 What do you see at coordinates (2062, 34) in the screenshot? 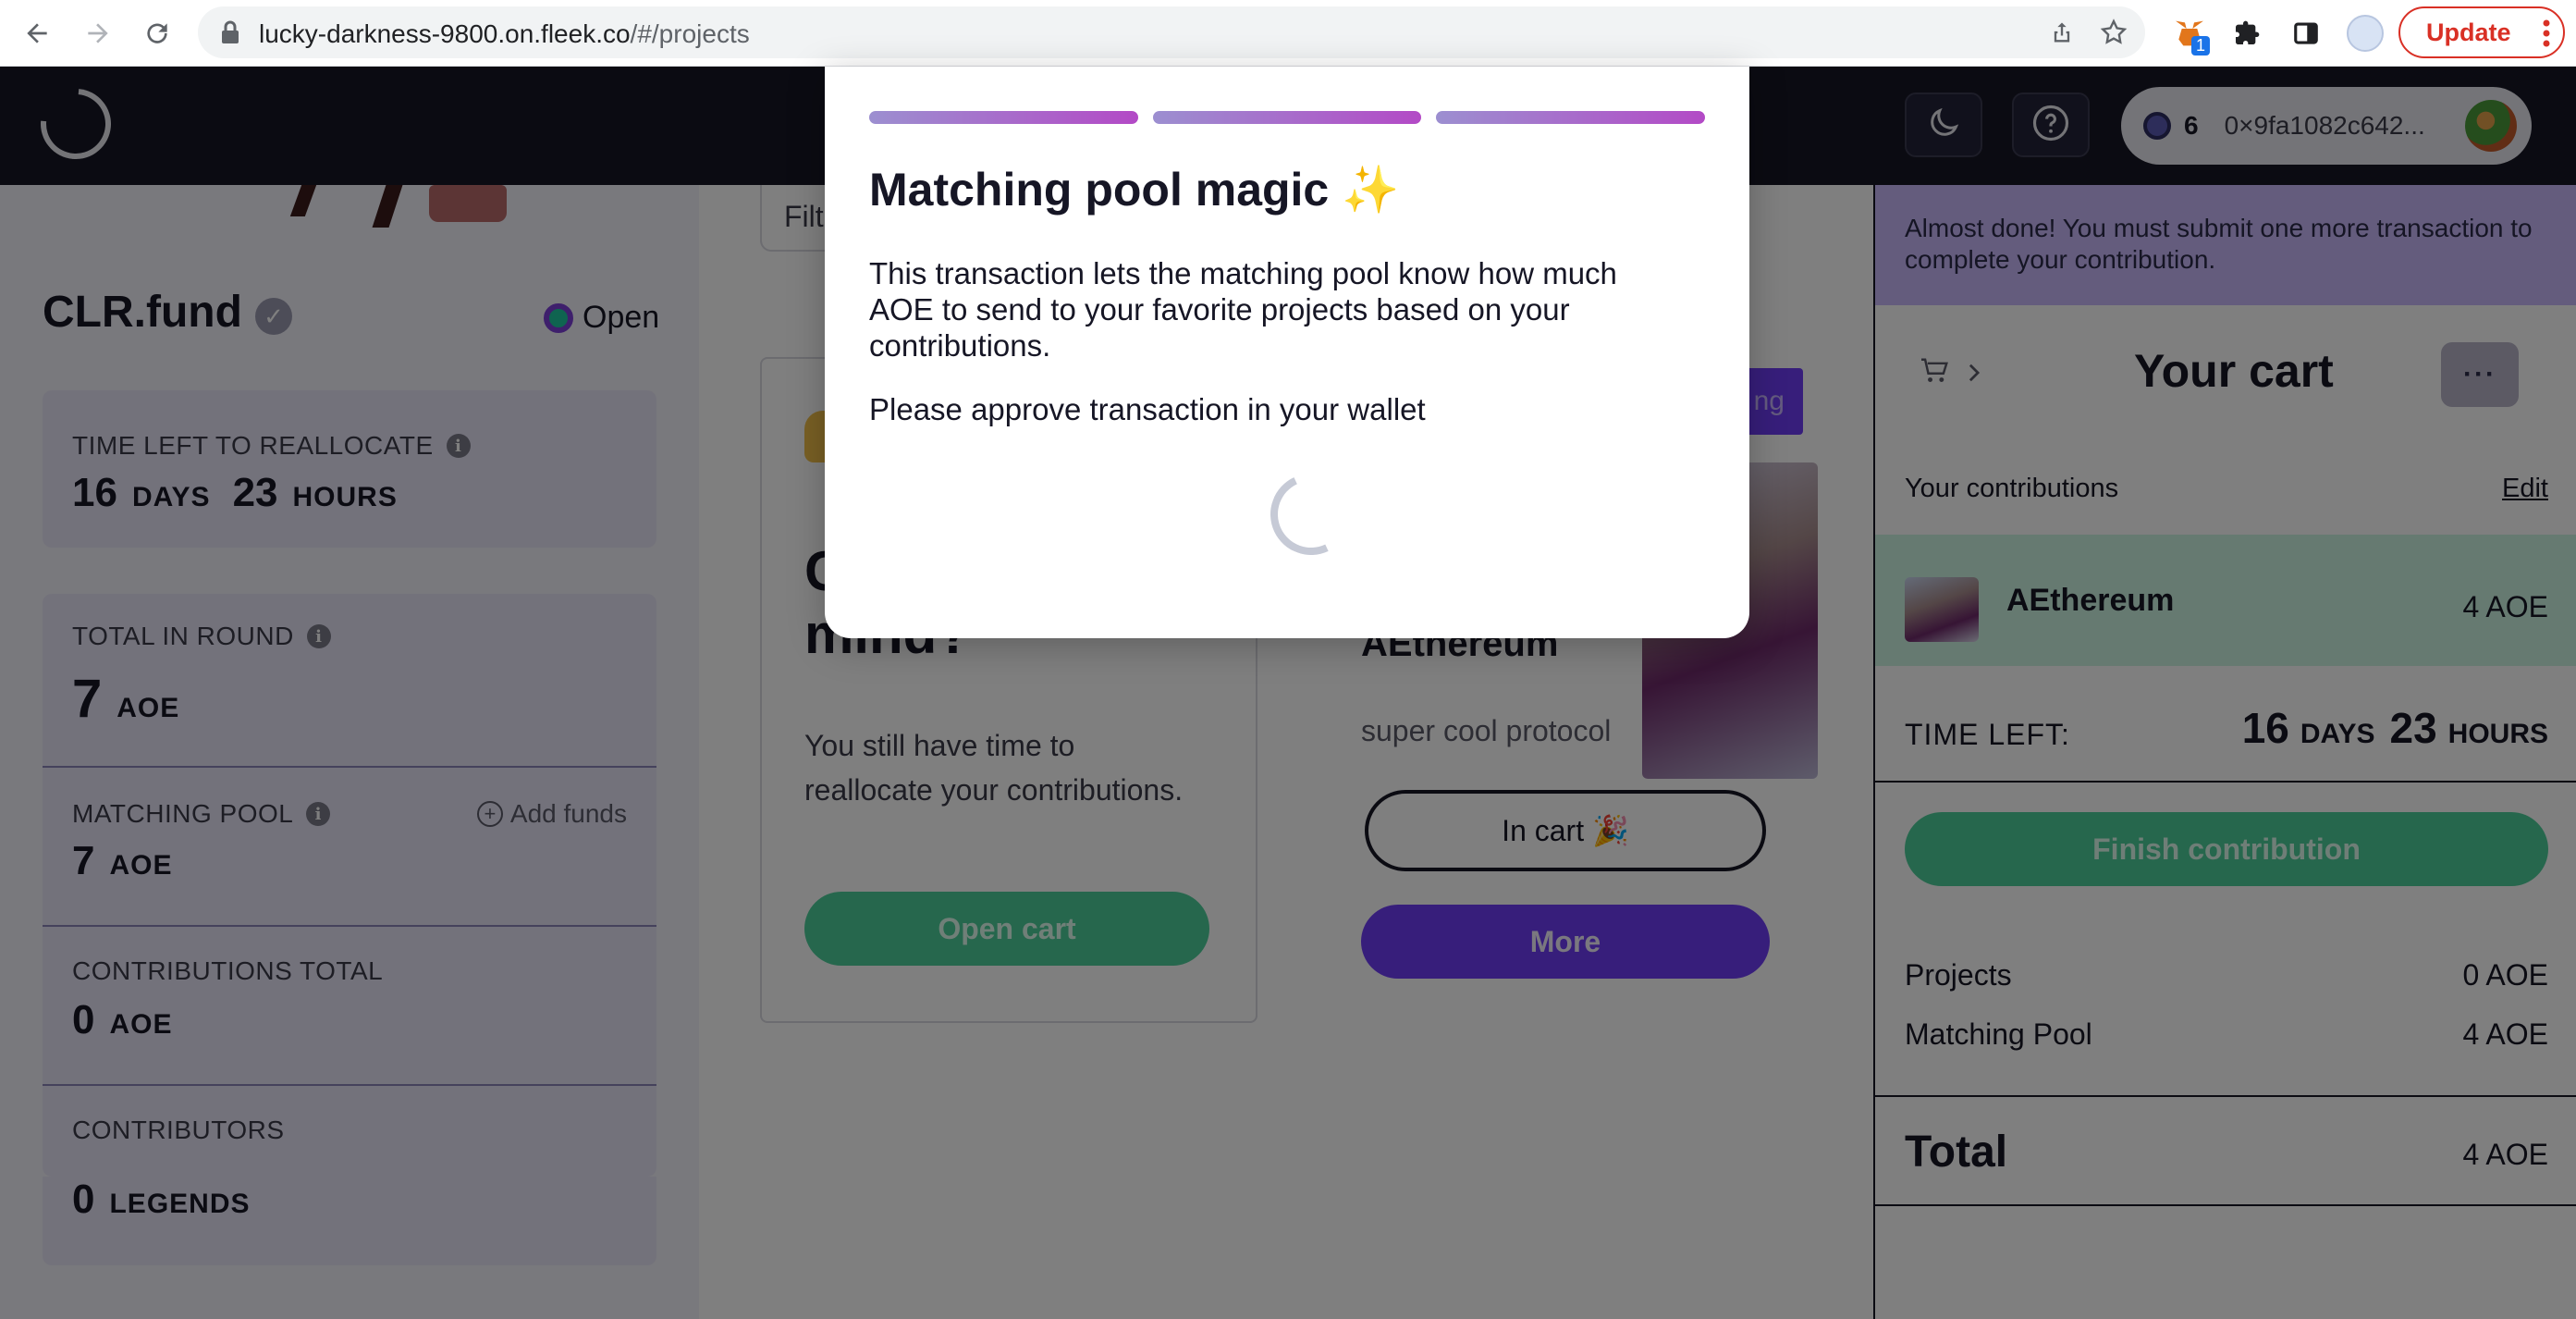
I see `share-icon` at bounding box center [2062, 34].